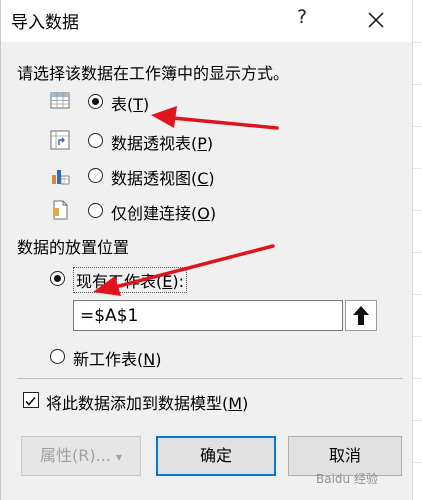  I want to click on worksheet-grid-edge, so click(417, 250).